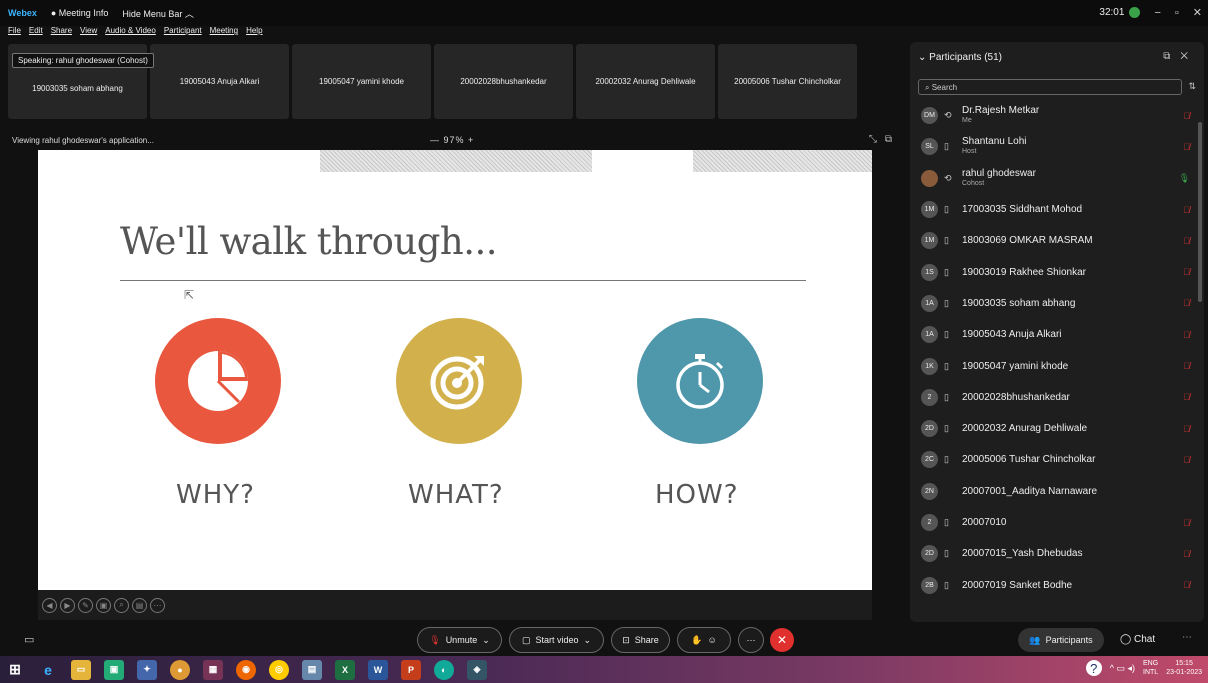 The image size is (1208, 683). Describe the element at coordinates (147, 669) in the screenshot. I see `tool-icon: ✦` at that location.